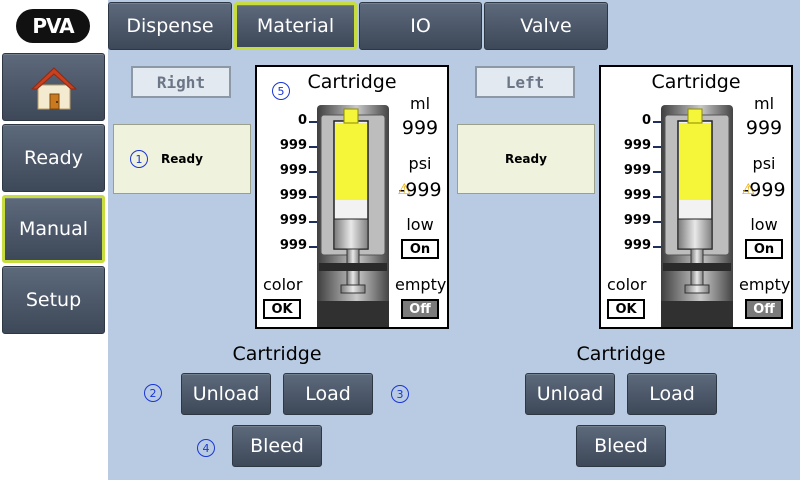 Image resolution: width=800 pixels, height=480 pixels. I want to click on tab-label: Material, so click(295, 26).